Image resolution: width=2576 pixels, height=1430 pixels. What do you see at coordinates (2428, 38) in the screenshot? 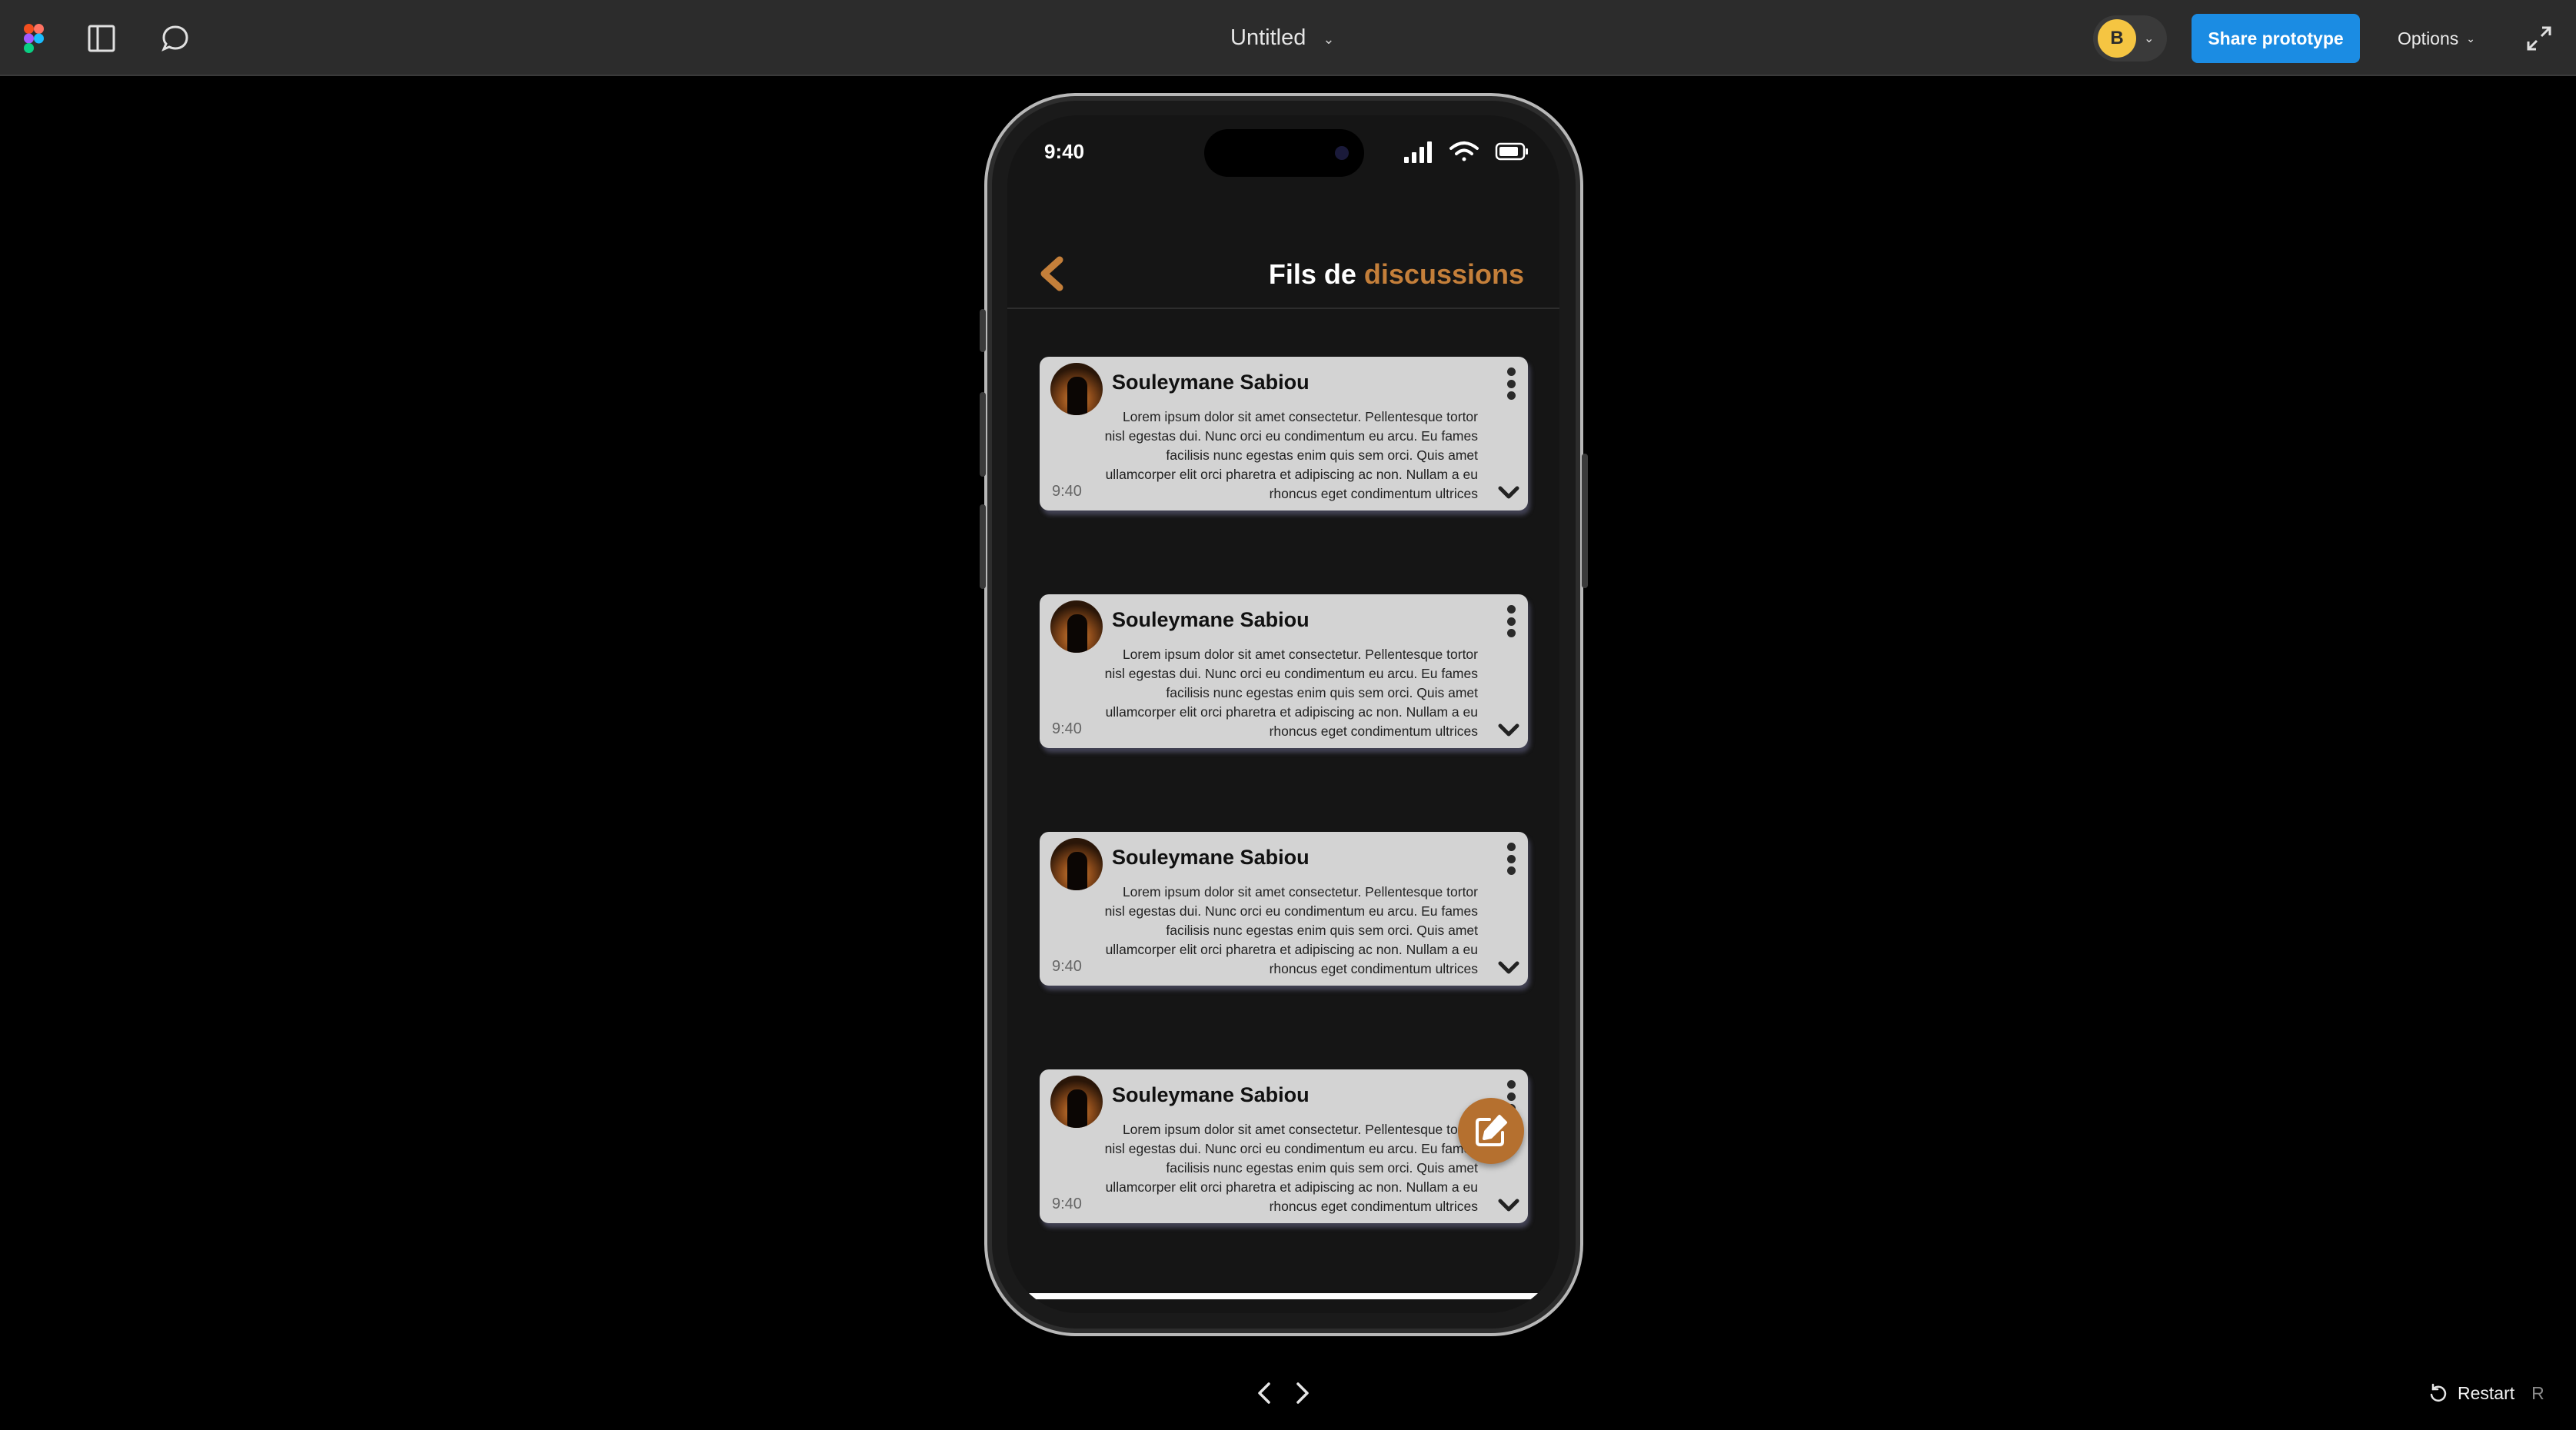
I see `options-label: Options` at bounding box center [2428, 38].